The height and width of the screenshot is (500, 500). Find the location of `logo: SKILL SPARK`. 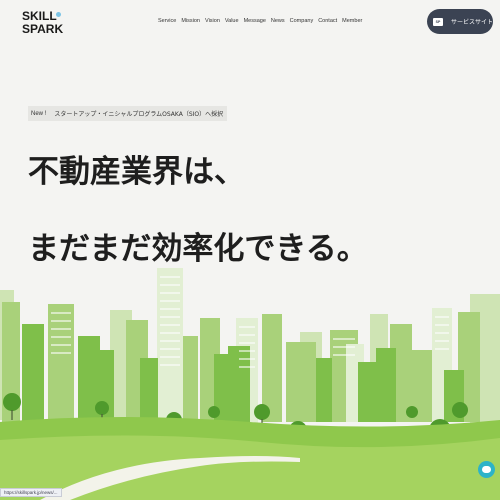

logo: SKILL SPARK is located at coordinates (43, 24).